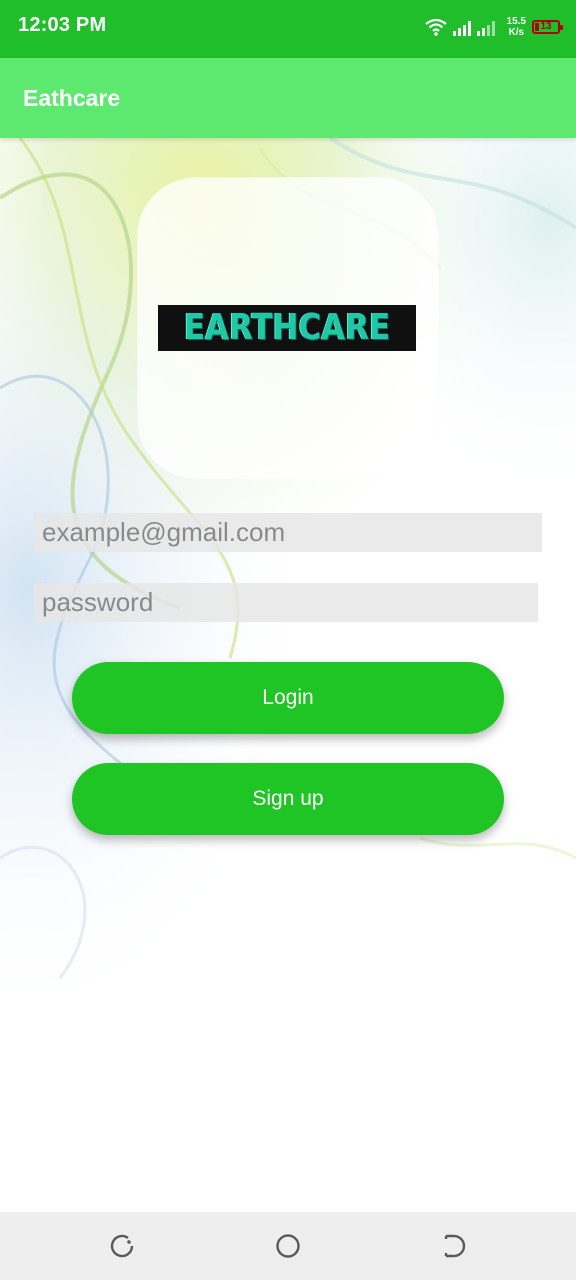  I want to click on logo-card: EARTHCARE, so click(288, 328).